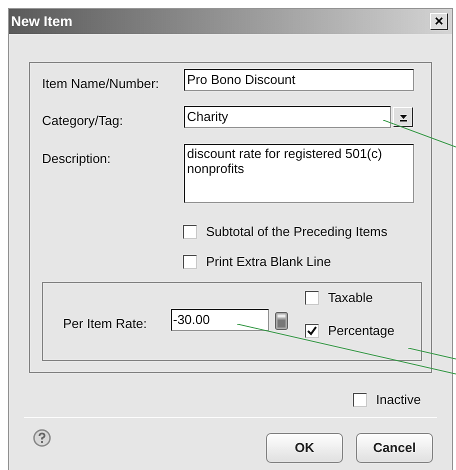  Describe the element at coordinates (269, 262) in the screenshot. I see `checkbox-label: Print Extra Blank Line` at that location.